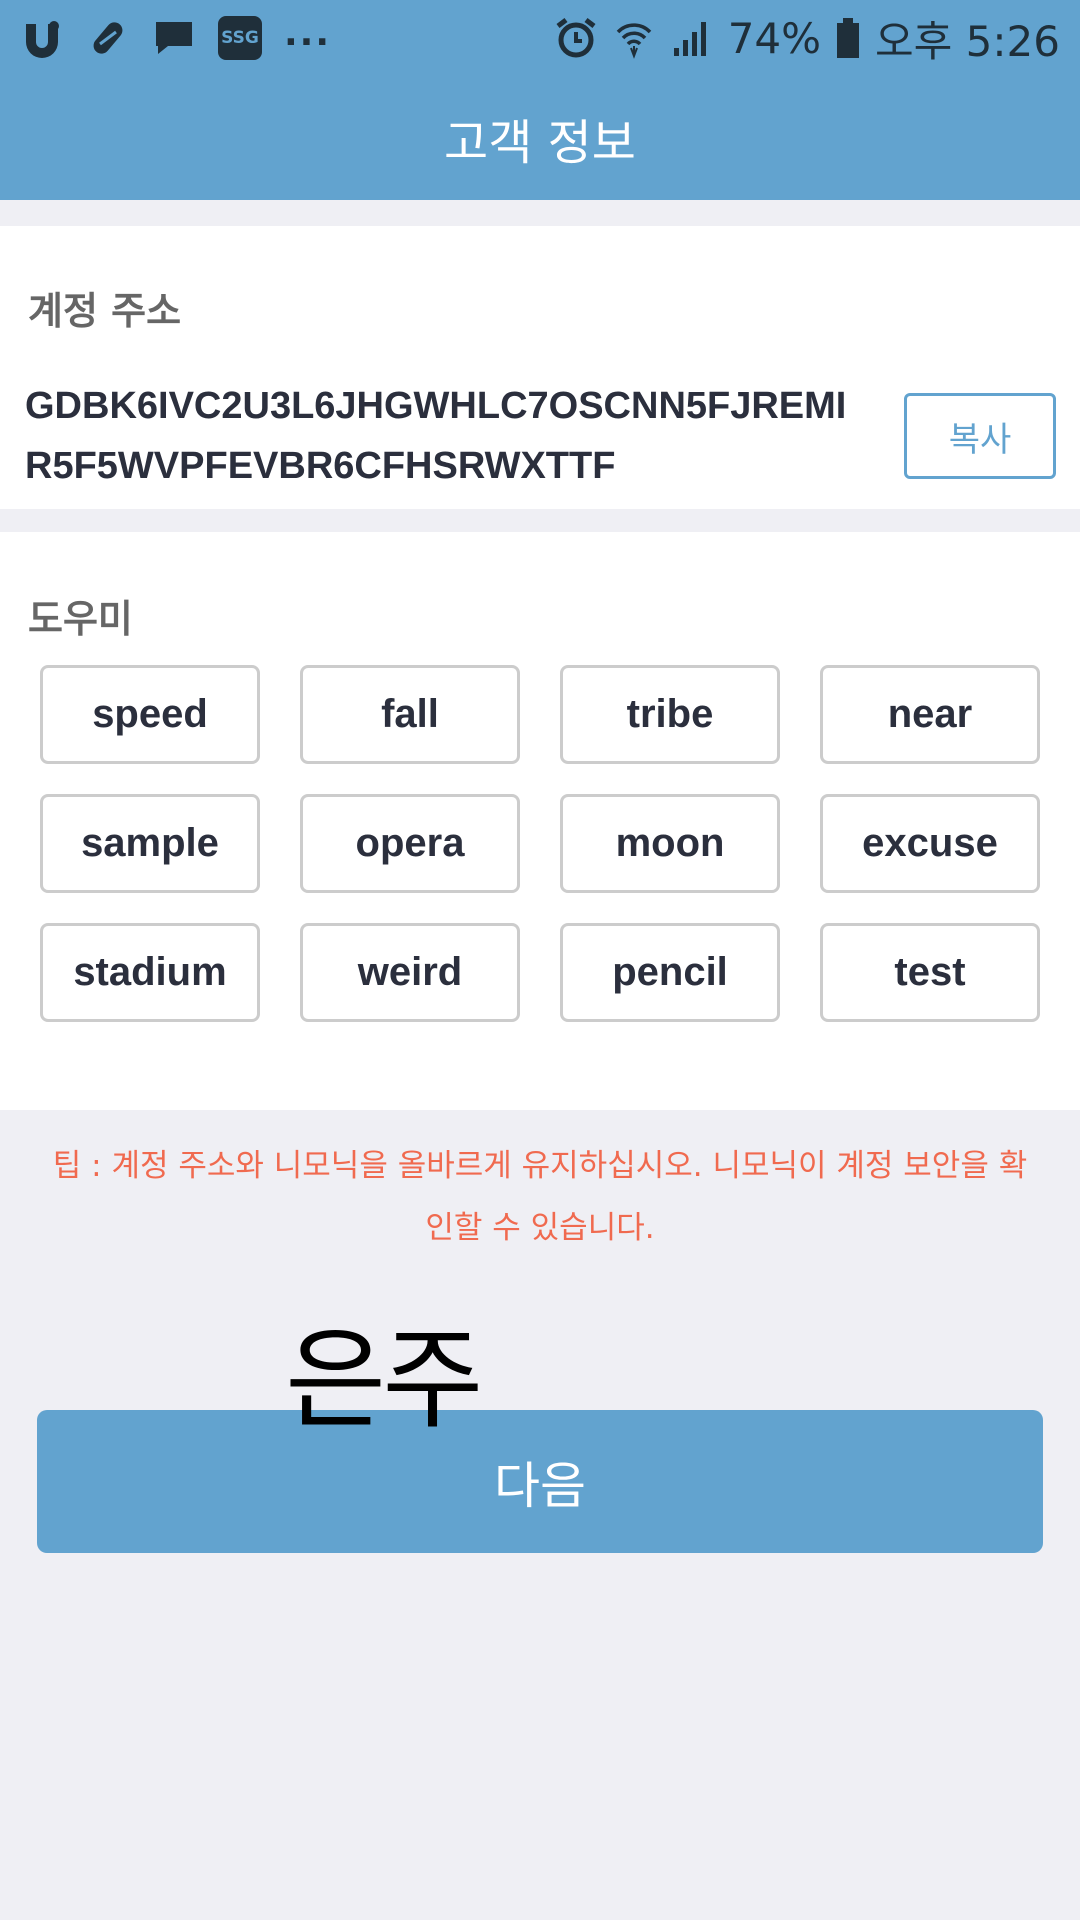 The width and height of the screenshot is (1080, 1920). I want to click on mnemonic-label: 도우미, so click(80, 619).